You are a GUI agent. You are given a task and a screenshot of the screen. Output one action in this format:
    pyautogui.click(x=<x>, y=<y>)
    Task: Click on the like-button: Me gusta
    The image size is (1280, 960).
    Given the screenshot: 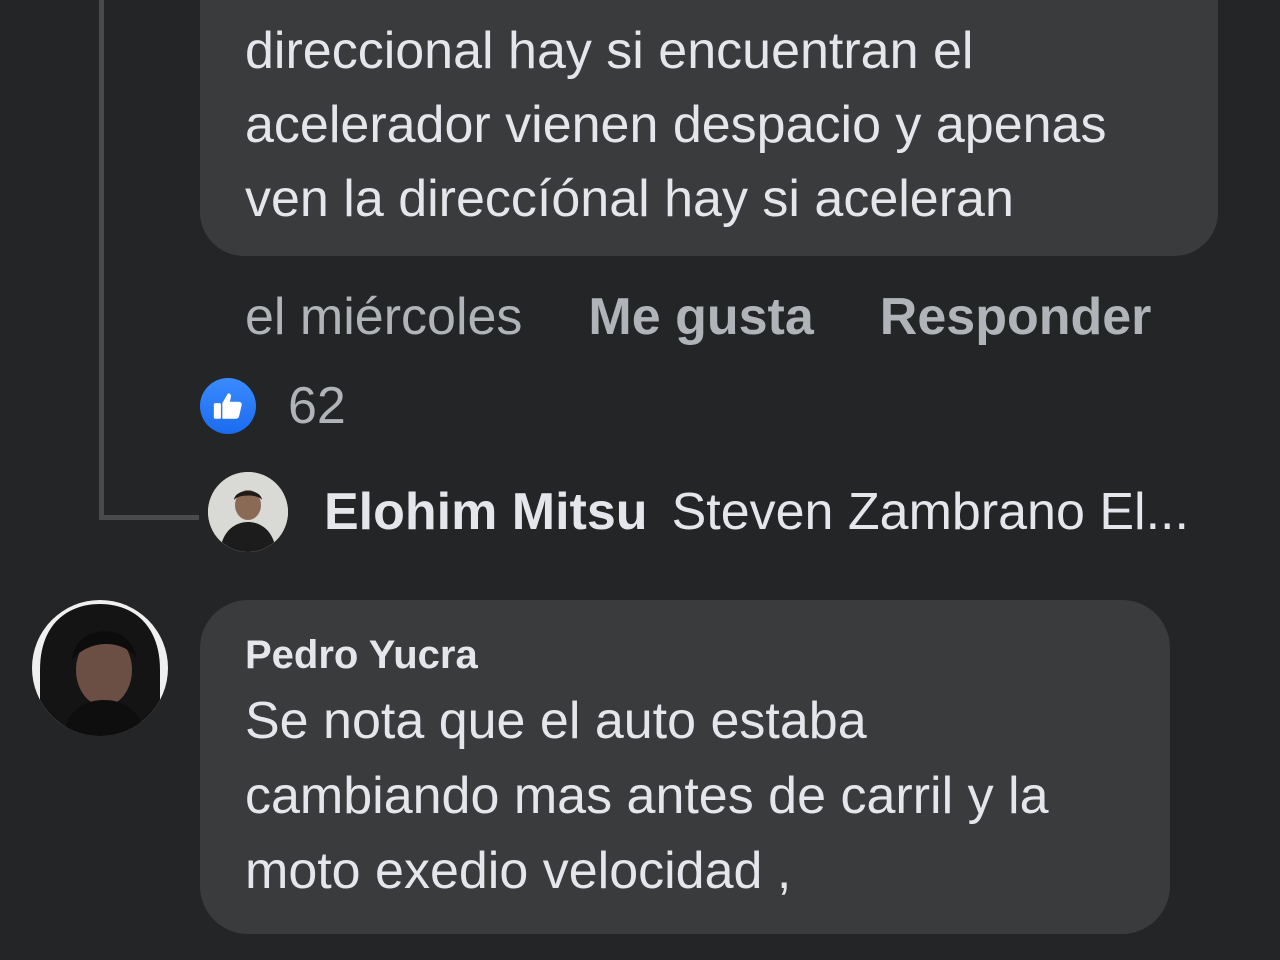 What is the action you would take?
    pyautogui.click(x=700, y=317)
    